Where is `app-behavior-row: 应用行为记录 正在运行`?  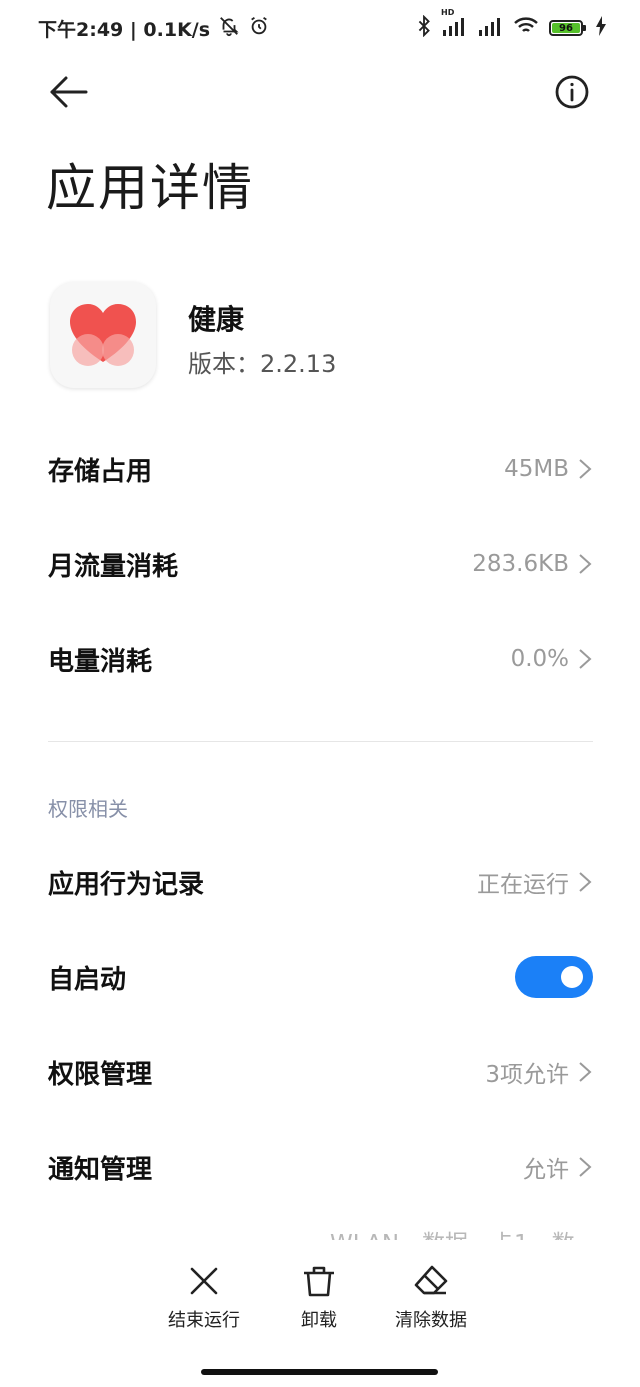
app-behavior-row: 应用行为记录 正在运行 is located at coordinates (320, 882).